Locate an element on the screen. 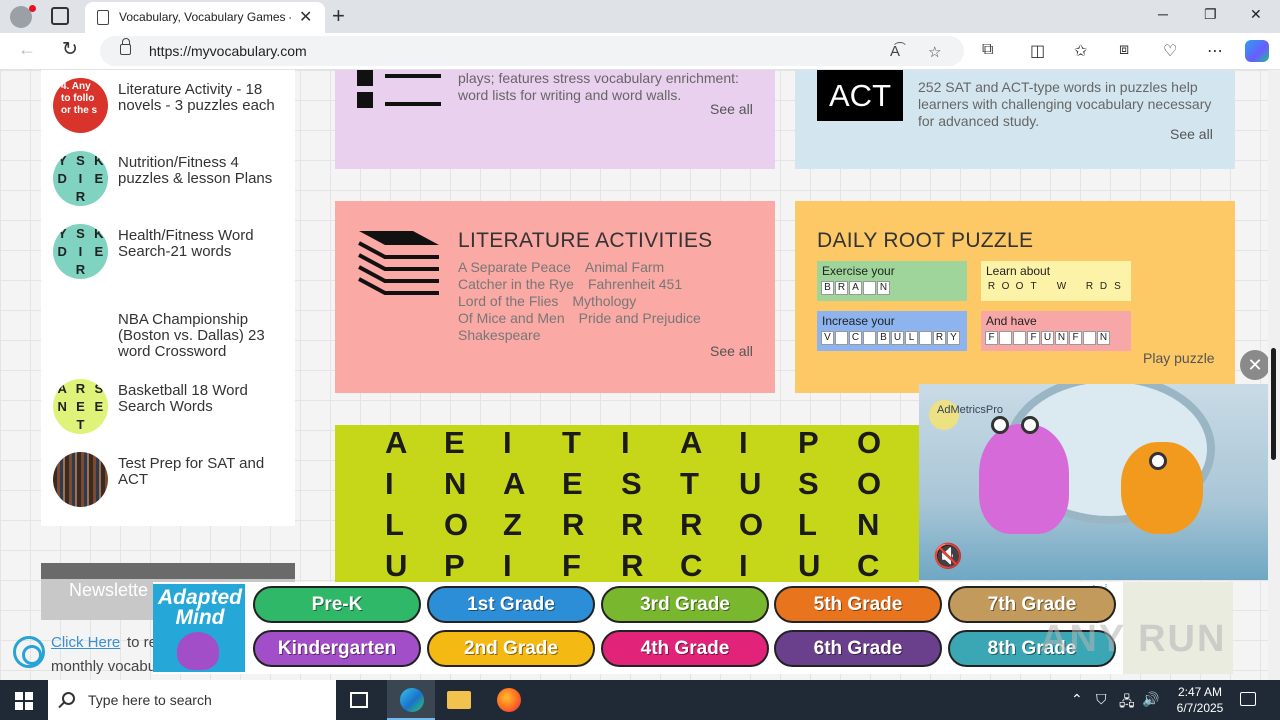  reload-icon: ↻ is located at coordinates (70, 49).